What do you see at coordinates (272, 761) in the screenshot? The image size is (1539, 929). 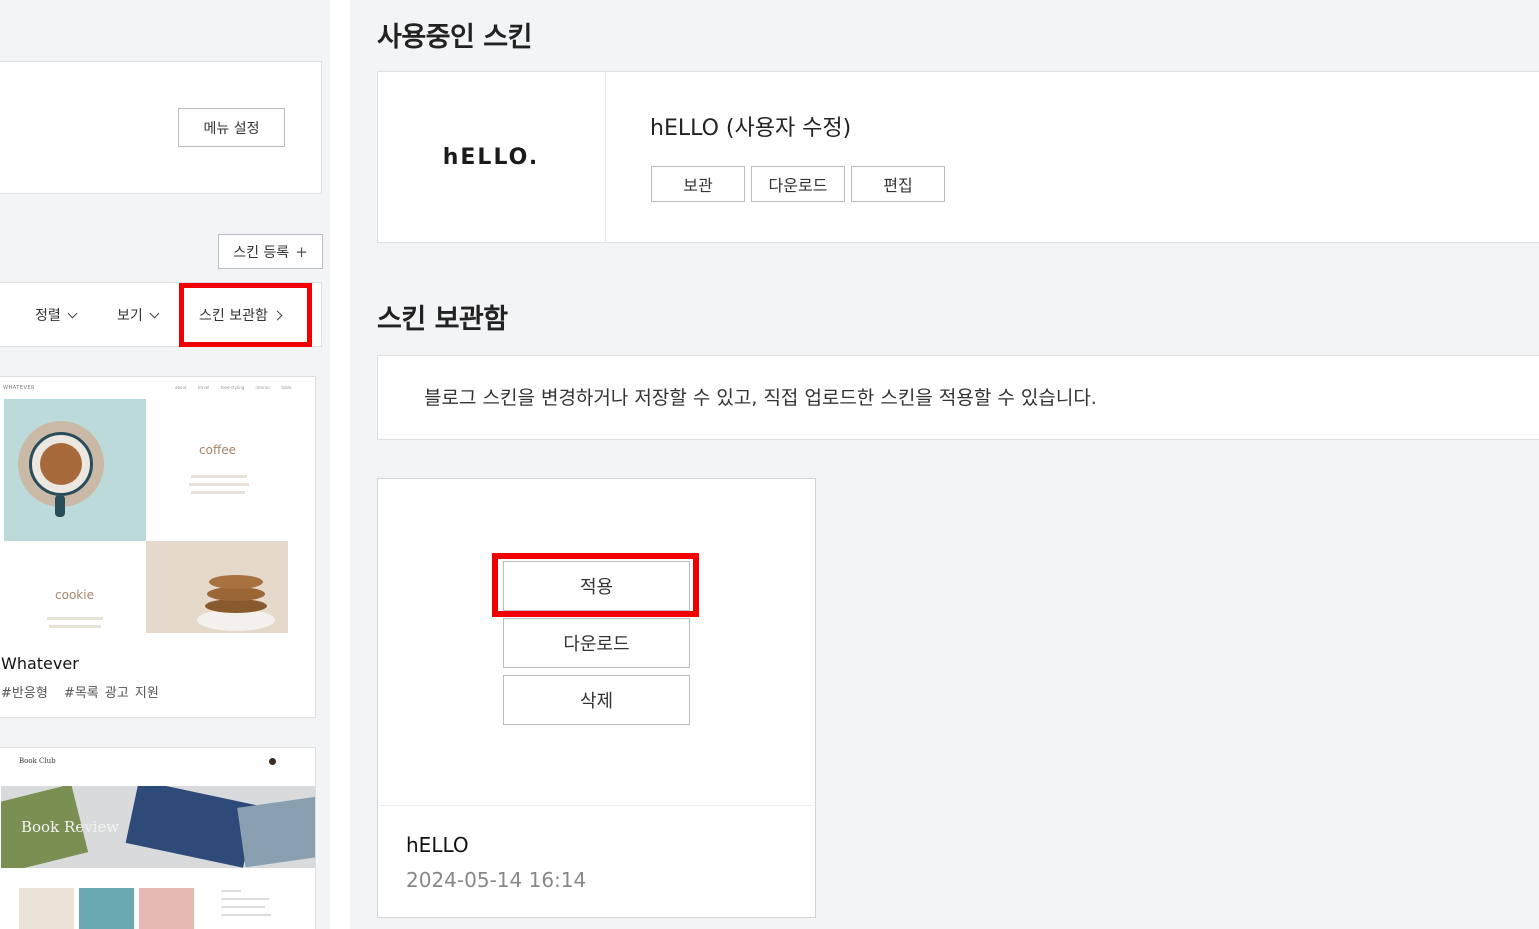 I see `preview-avatar-dot` at bounding box center [272, 761].